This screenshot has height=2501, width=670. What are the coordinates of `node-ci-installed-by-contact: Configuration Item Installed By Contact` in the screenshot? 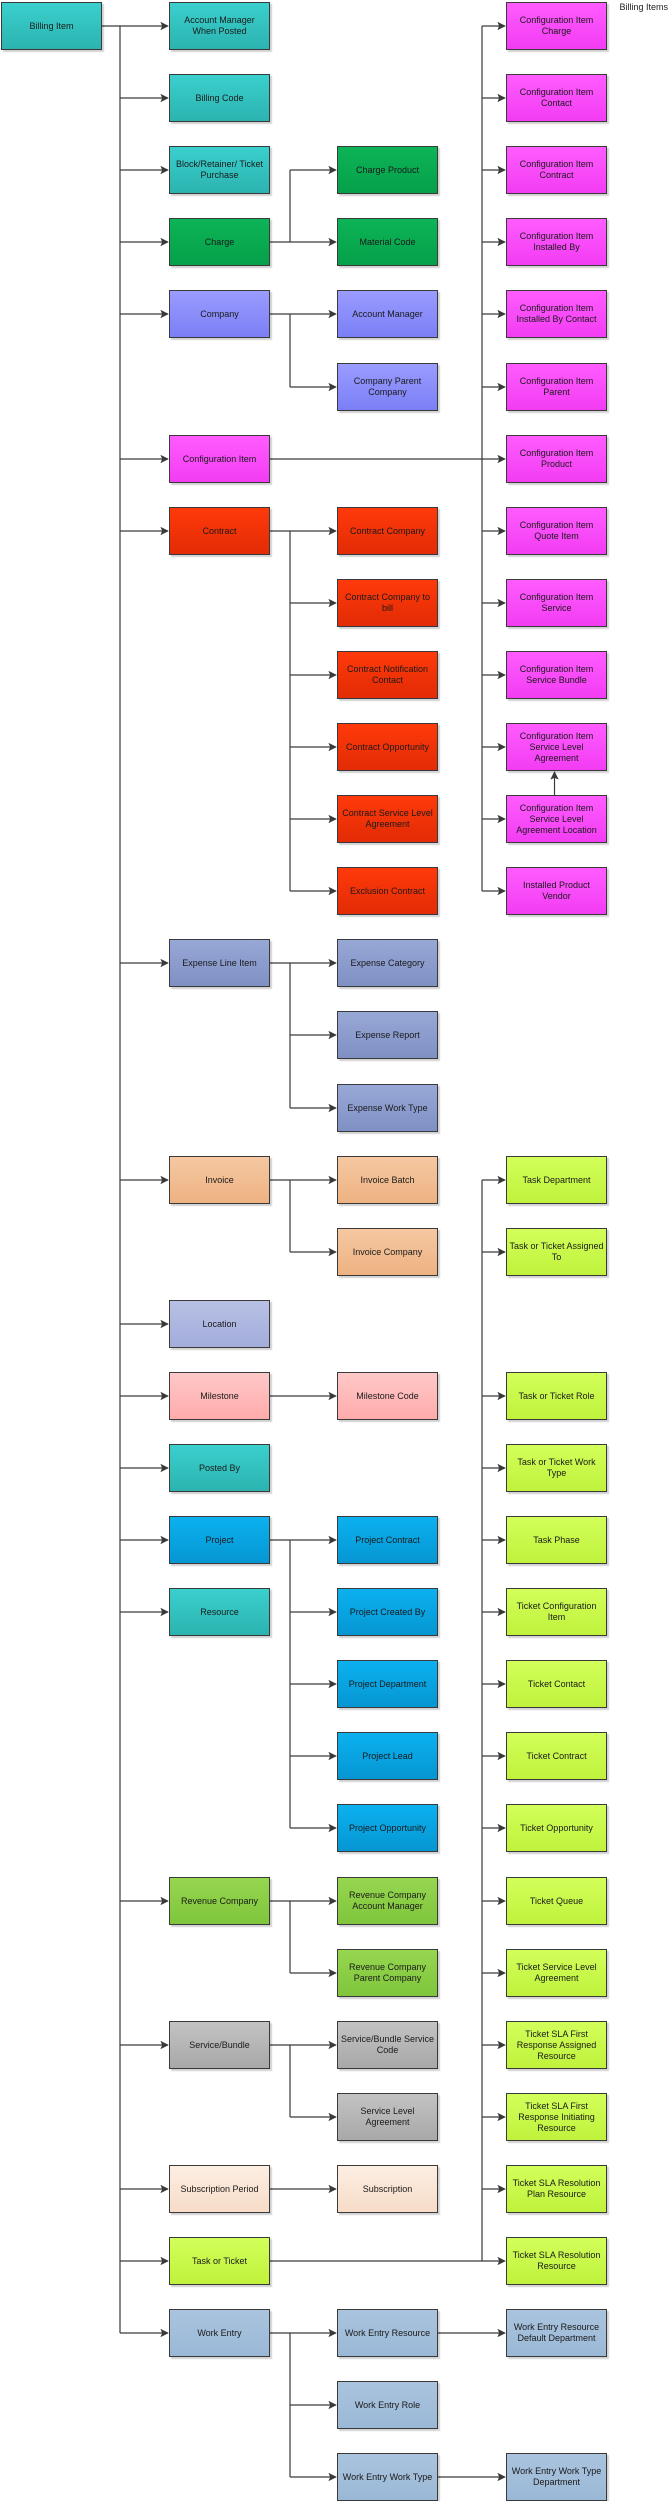 It's located at (556, 314).